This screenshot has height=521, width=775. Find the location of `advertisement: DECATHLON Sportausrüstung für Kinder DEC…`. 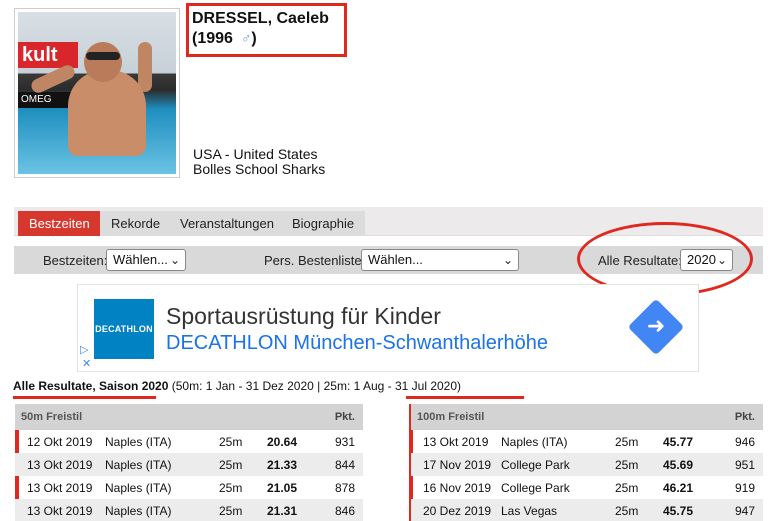

advertisement: DECATHLON Sportausrüstung für Kinder DEC… is located at coordinates (388, 328).